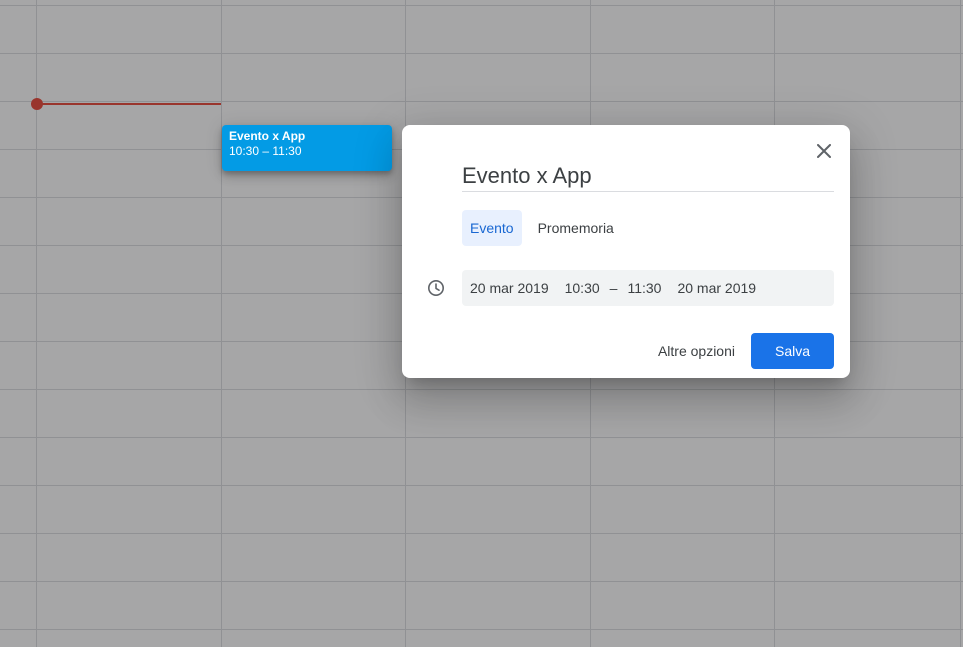 Image resolution: width=963 pixels, height=647 pixels. What do you see at coordinates (267, 136) in the screenshot?
I see `event-chip-title: Evento x App` at bounding box center [267, 136].